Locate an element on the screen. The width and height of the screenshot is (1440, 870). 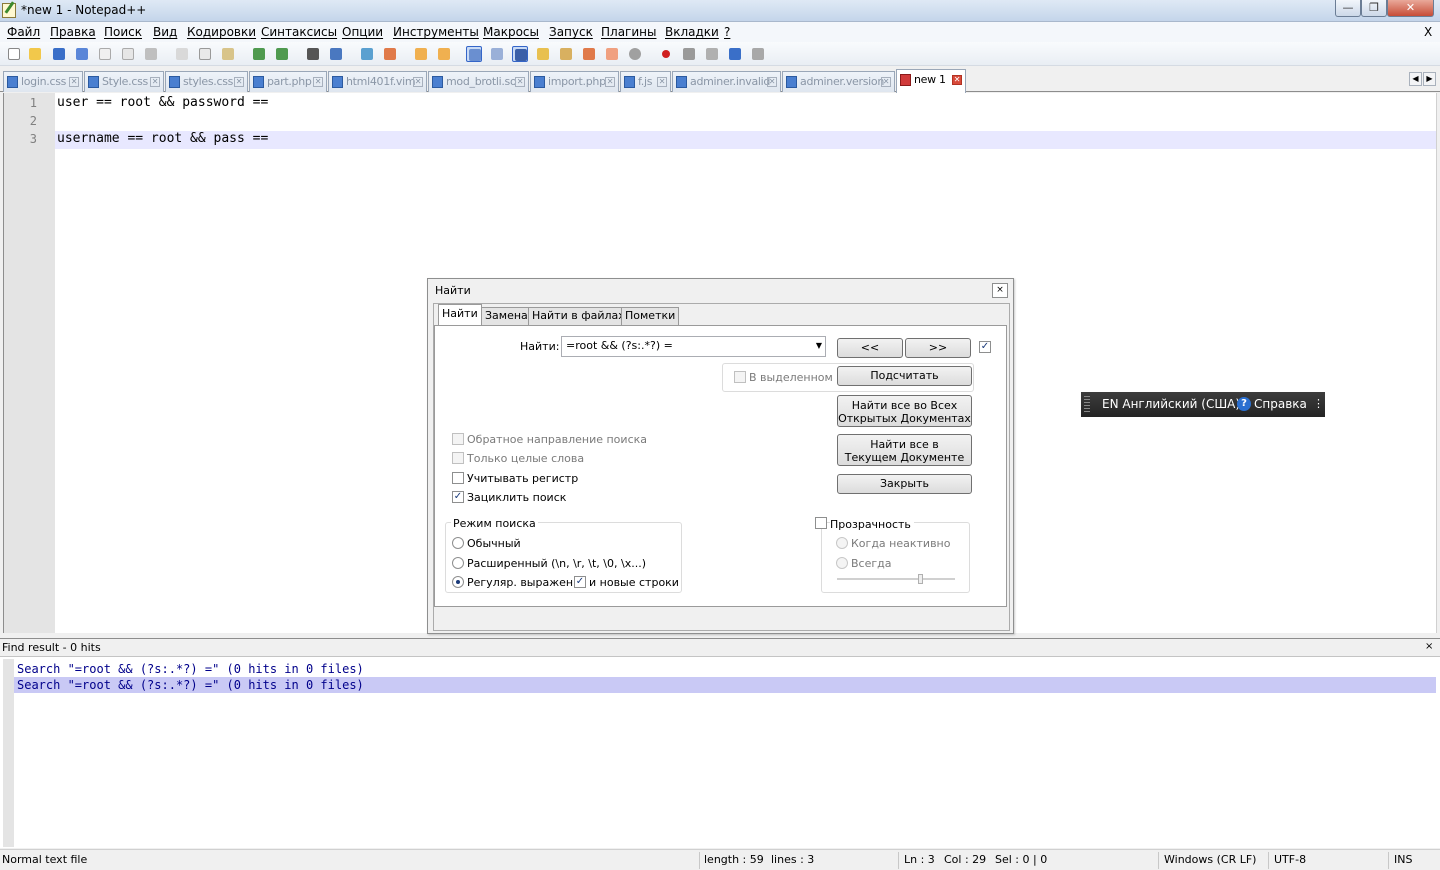
tab-scroll-right-icon: ▶ is located at coordinates (1429, 79).